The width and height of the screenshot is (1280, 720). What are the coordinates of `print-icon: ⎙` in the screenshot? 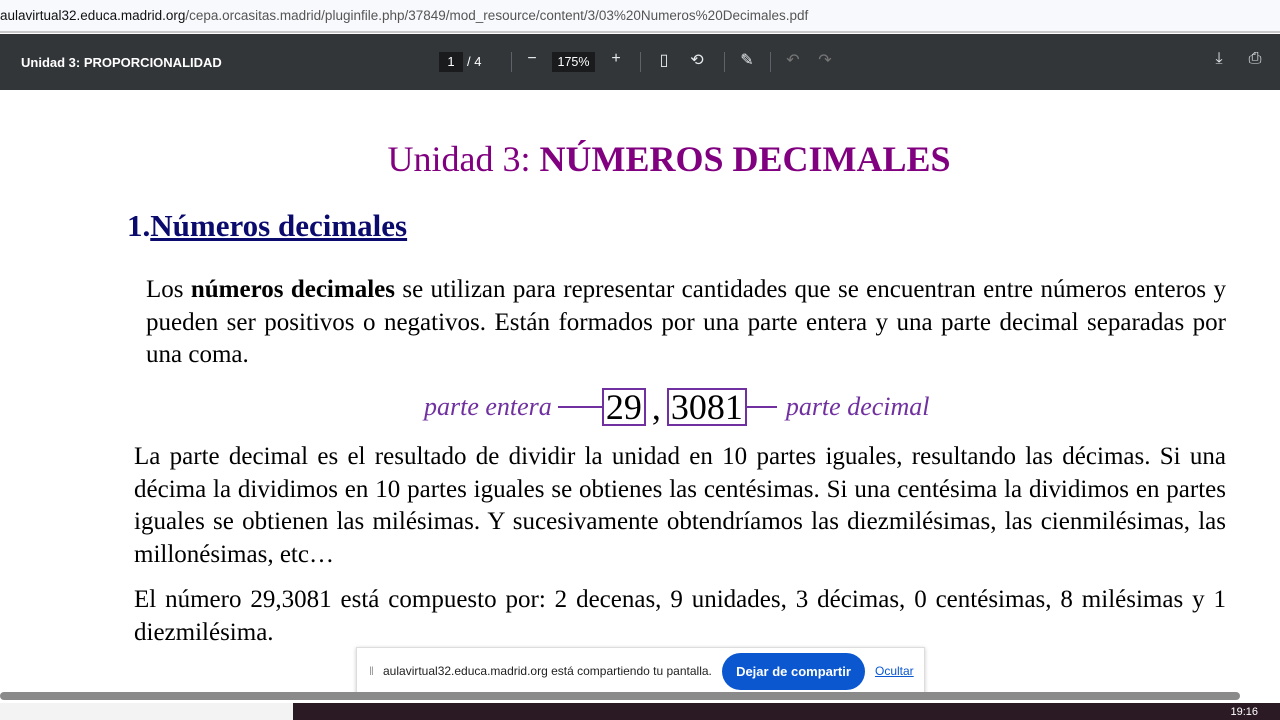 It's located at (1255, 59).